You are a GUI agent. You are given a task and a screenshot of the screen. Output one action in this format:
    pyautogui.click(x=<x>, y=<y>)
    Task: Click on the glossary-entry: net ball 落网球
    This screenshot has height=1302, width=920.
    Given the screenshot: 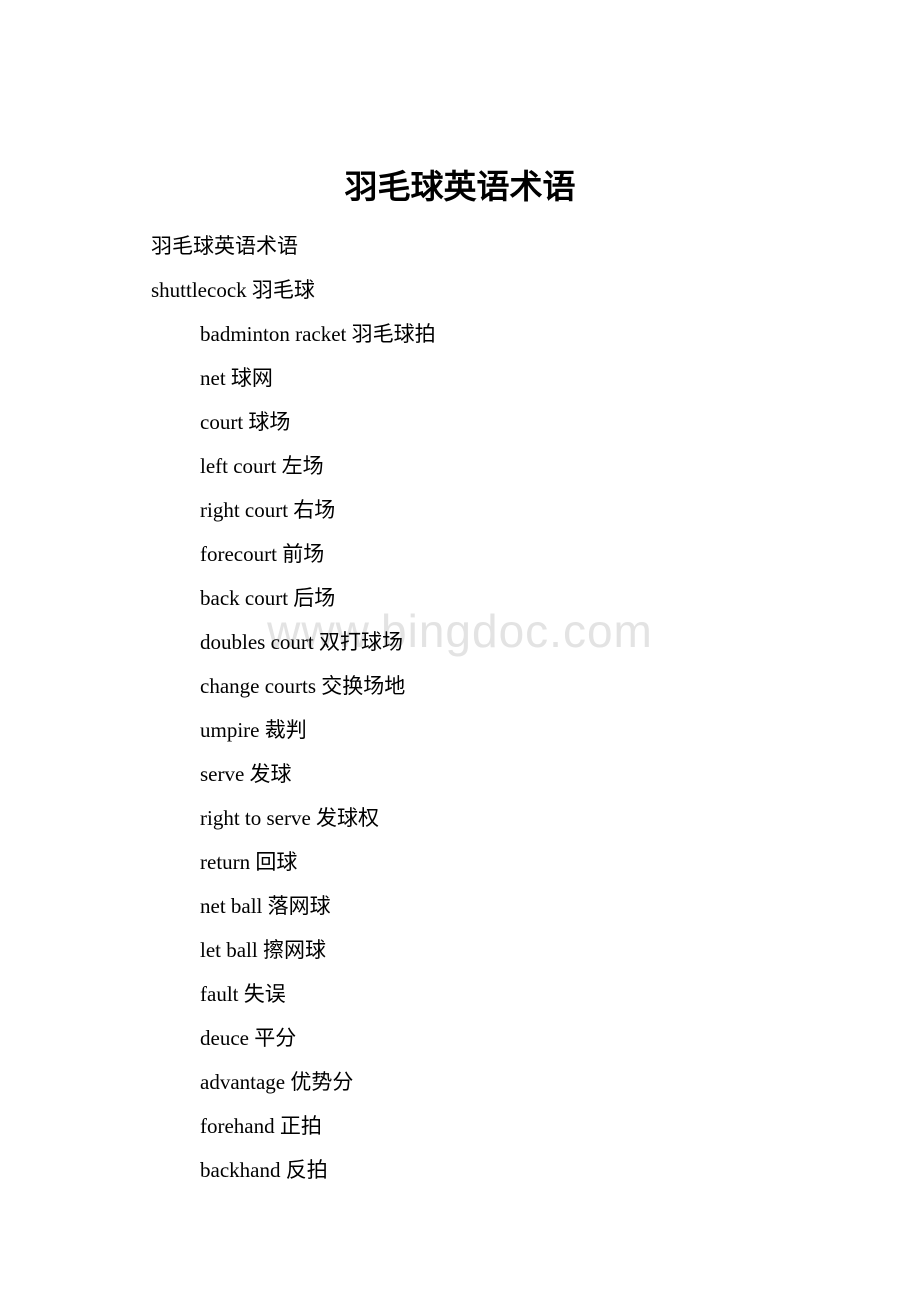 What is the action you would take?
    pyautogui.click(x=265, y=906)
    